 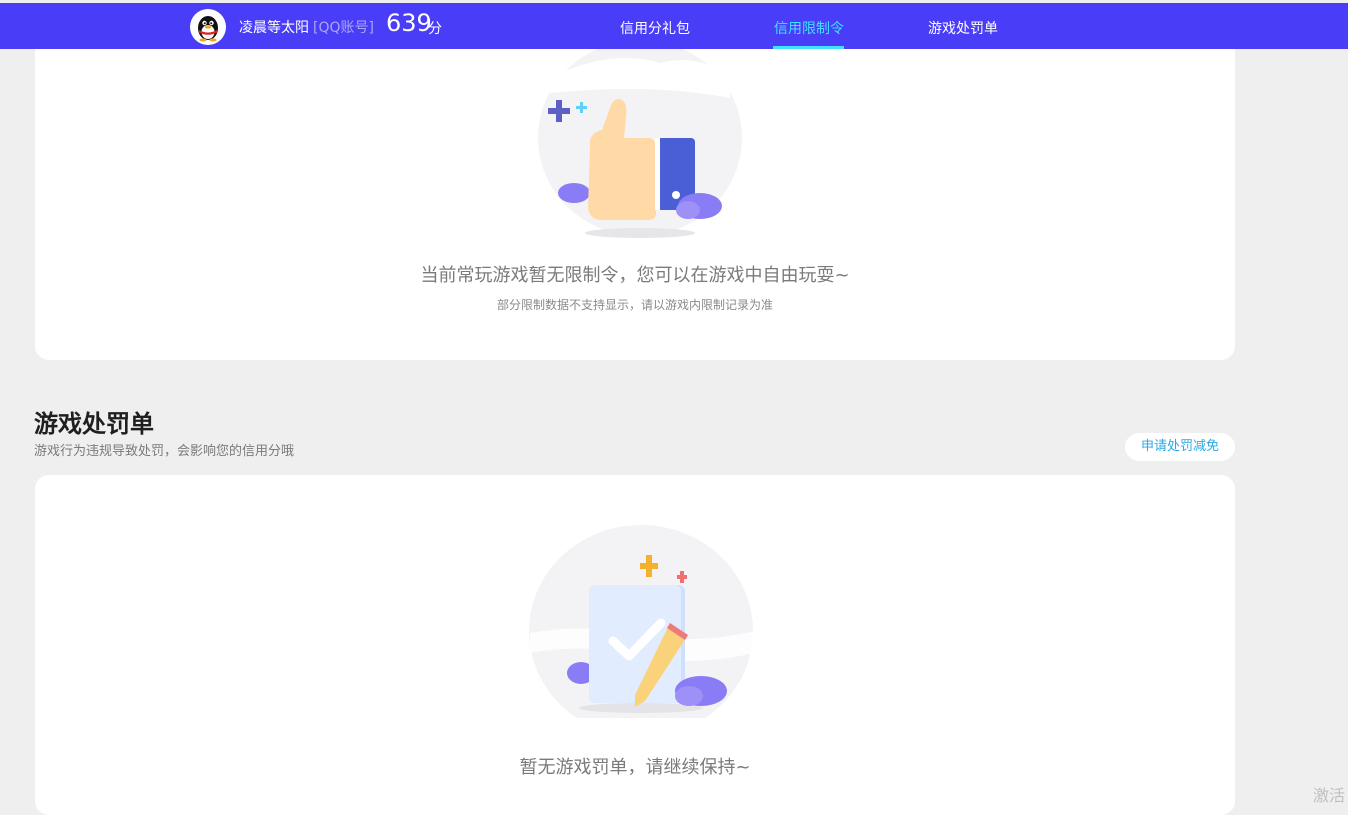 I want to click on top-nav-bar: 凌晨等太阳 [QQ账号] 639 分 信用分礼包 信用限制令 游戏处罚单, so click(x=674, y=26).